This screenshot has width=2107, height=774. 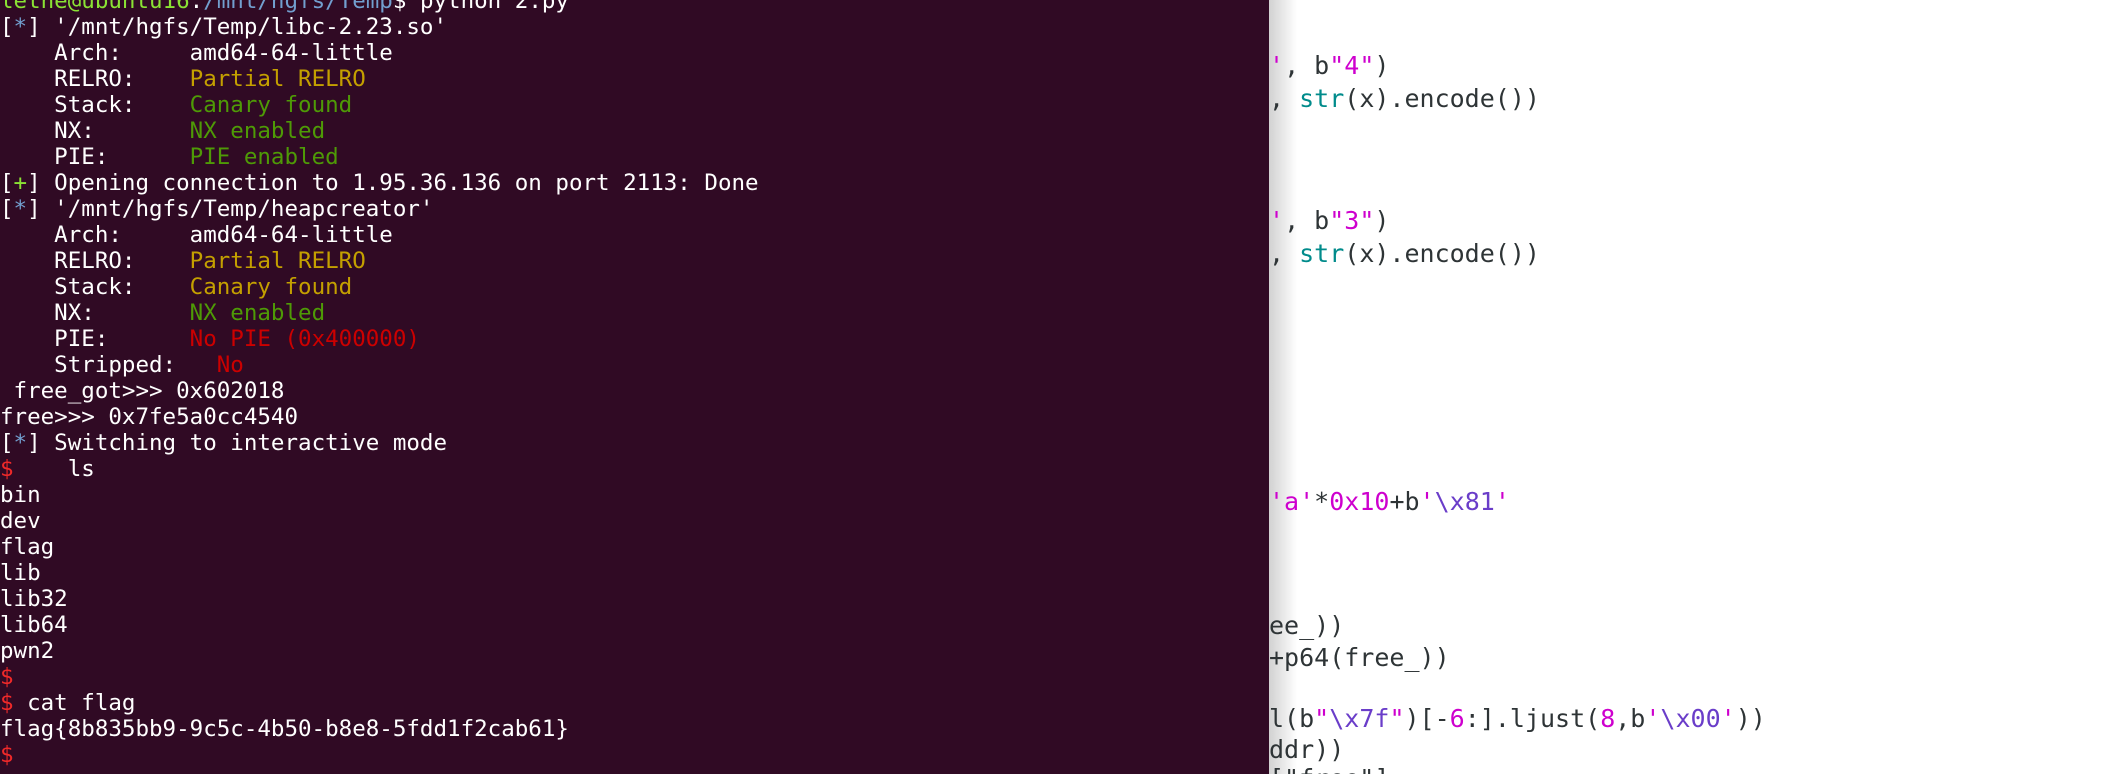 I want to click on code-token: ["free"], so click(x=1329, y=769).